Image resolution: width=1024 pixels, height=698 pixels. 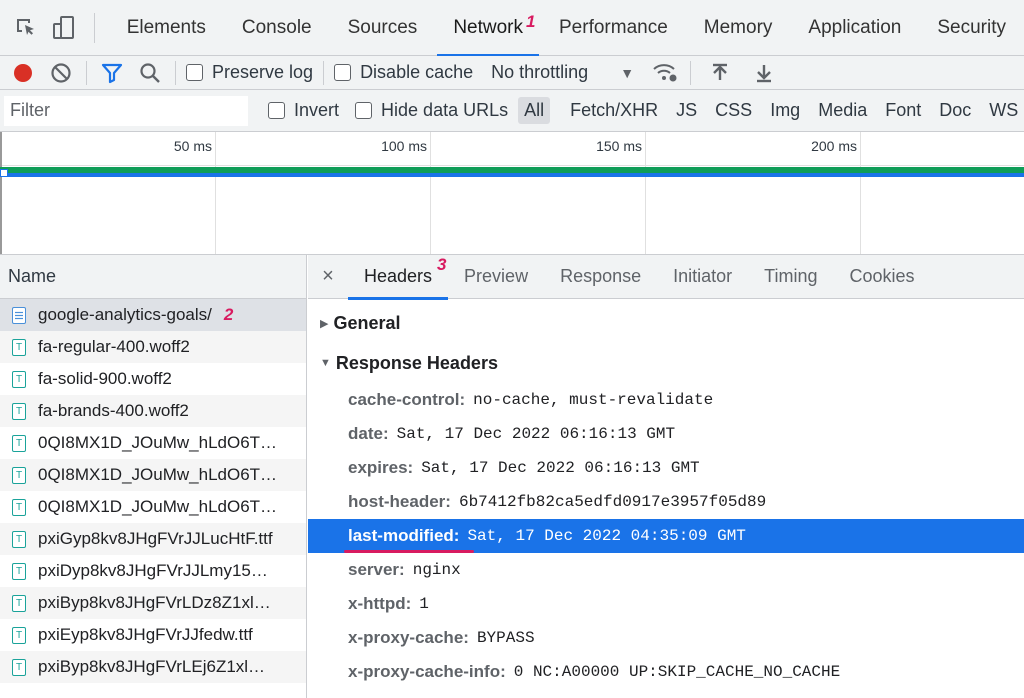 I want to click on import-har-icon, so click(x=720, y=73).